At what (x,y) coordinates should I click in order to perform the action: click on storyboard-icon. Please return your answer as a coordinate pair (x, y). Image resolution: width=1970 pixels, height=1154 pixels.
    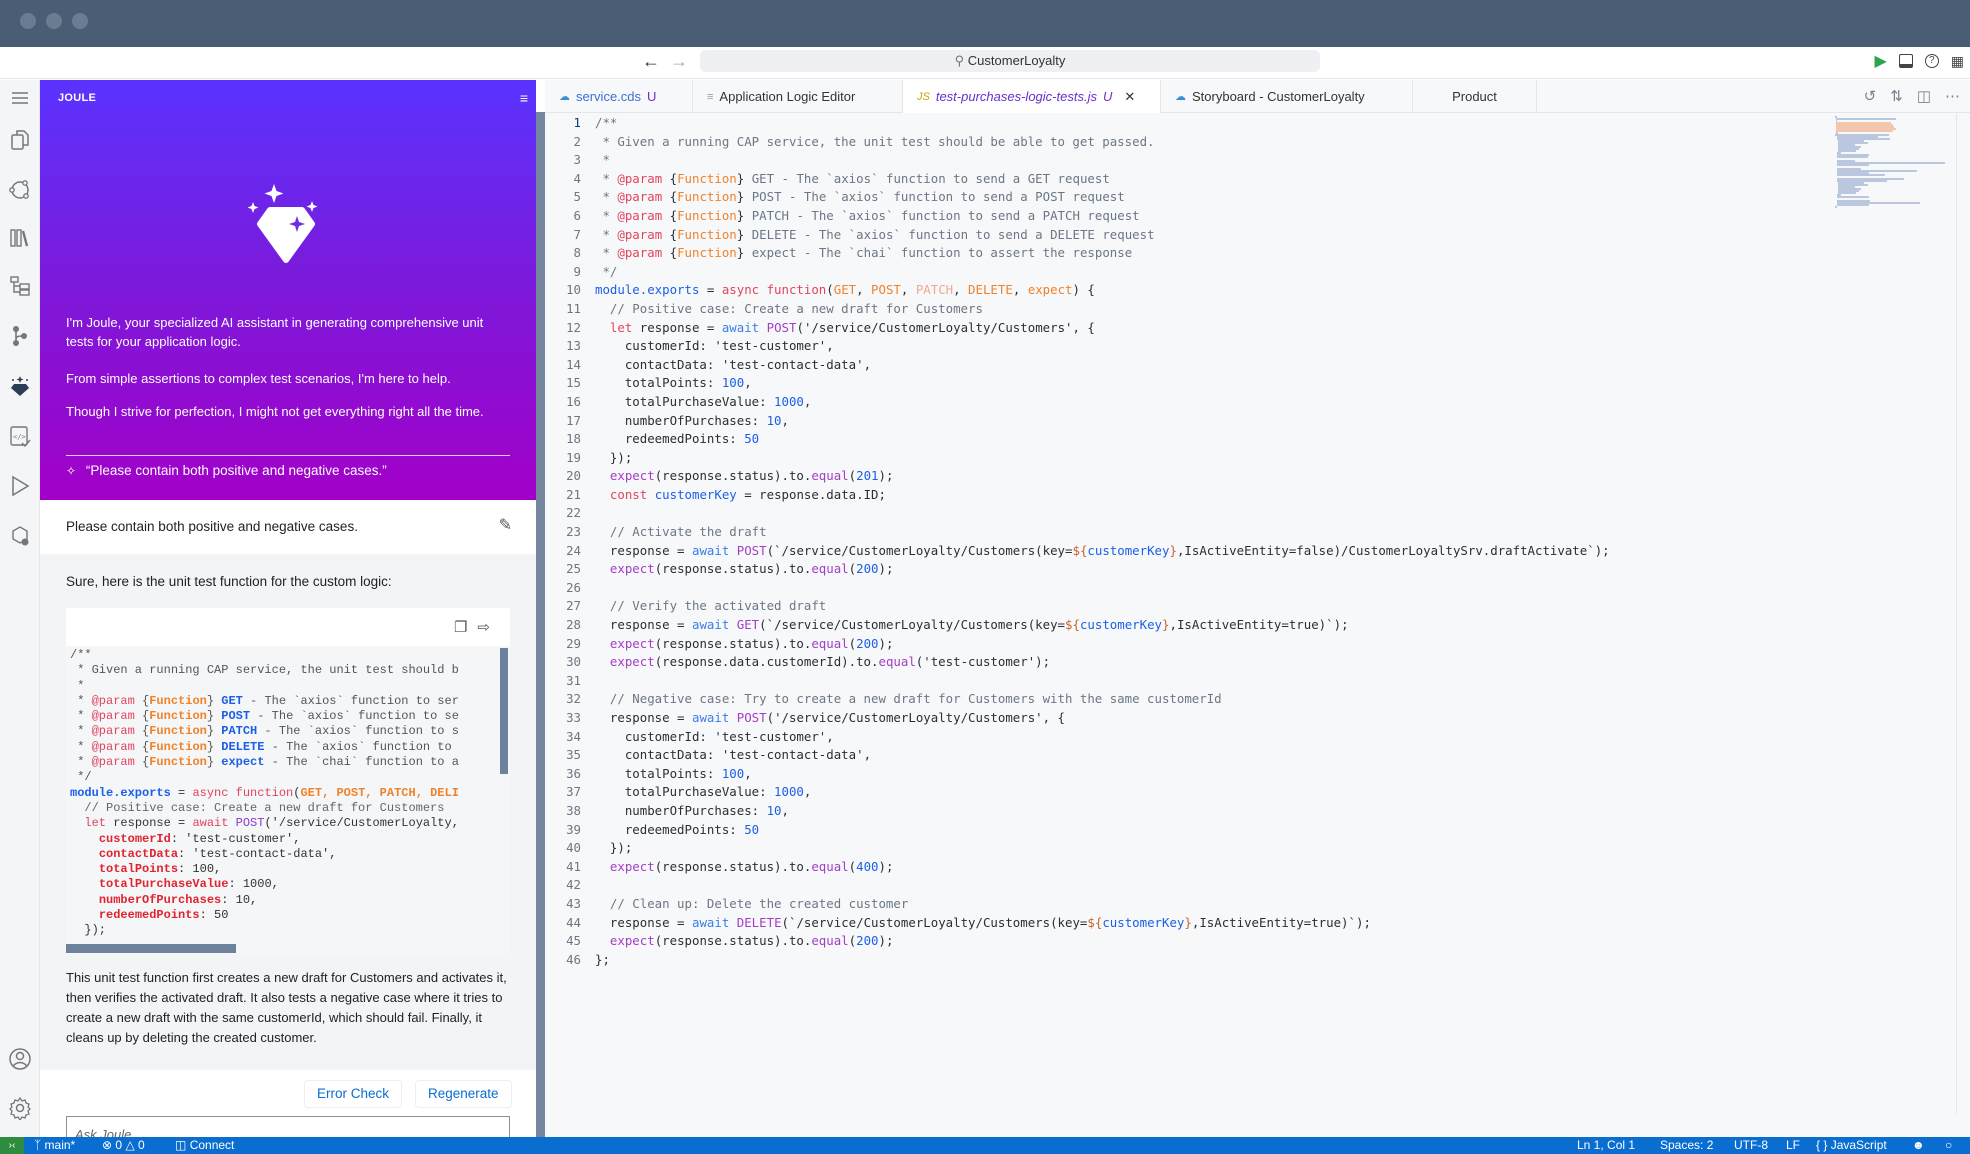
    Looking at the image, I should click on (20, 286).